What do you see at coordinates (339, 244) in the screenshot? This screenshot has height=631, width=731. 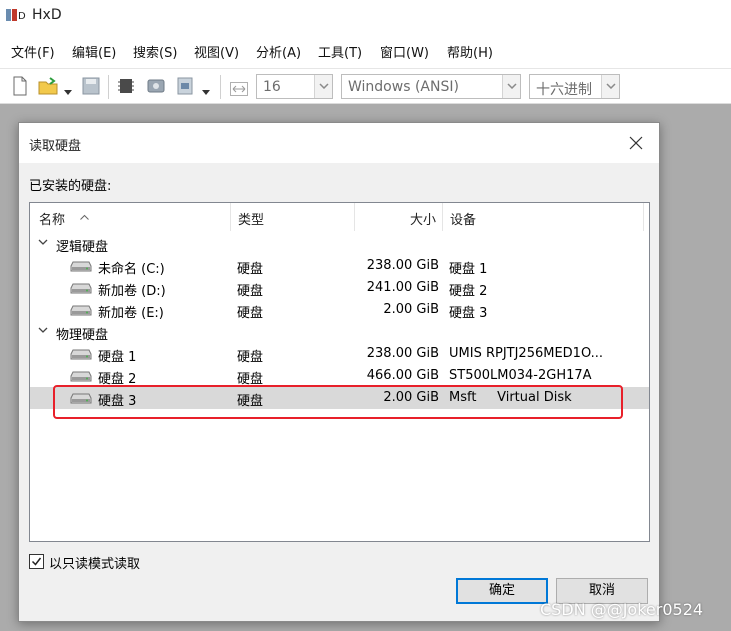 I see `group-logical-disks: 逻辑硬盘` at bounding box center [339, 244].